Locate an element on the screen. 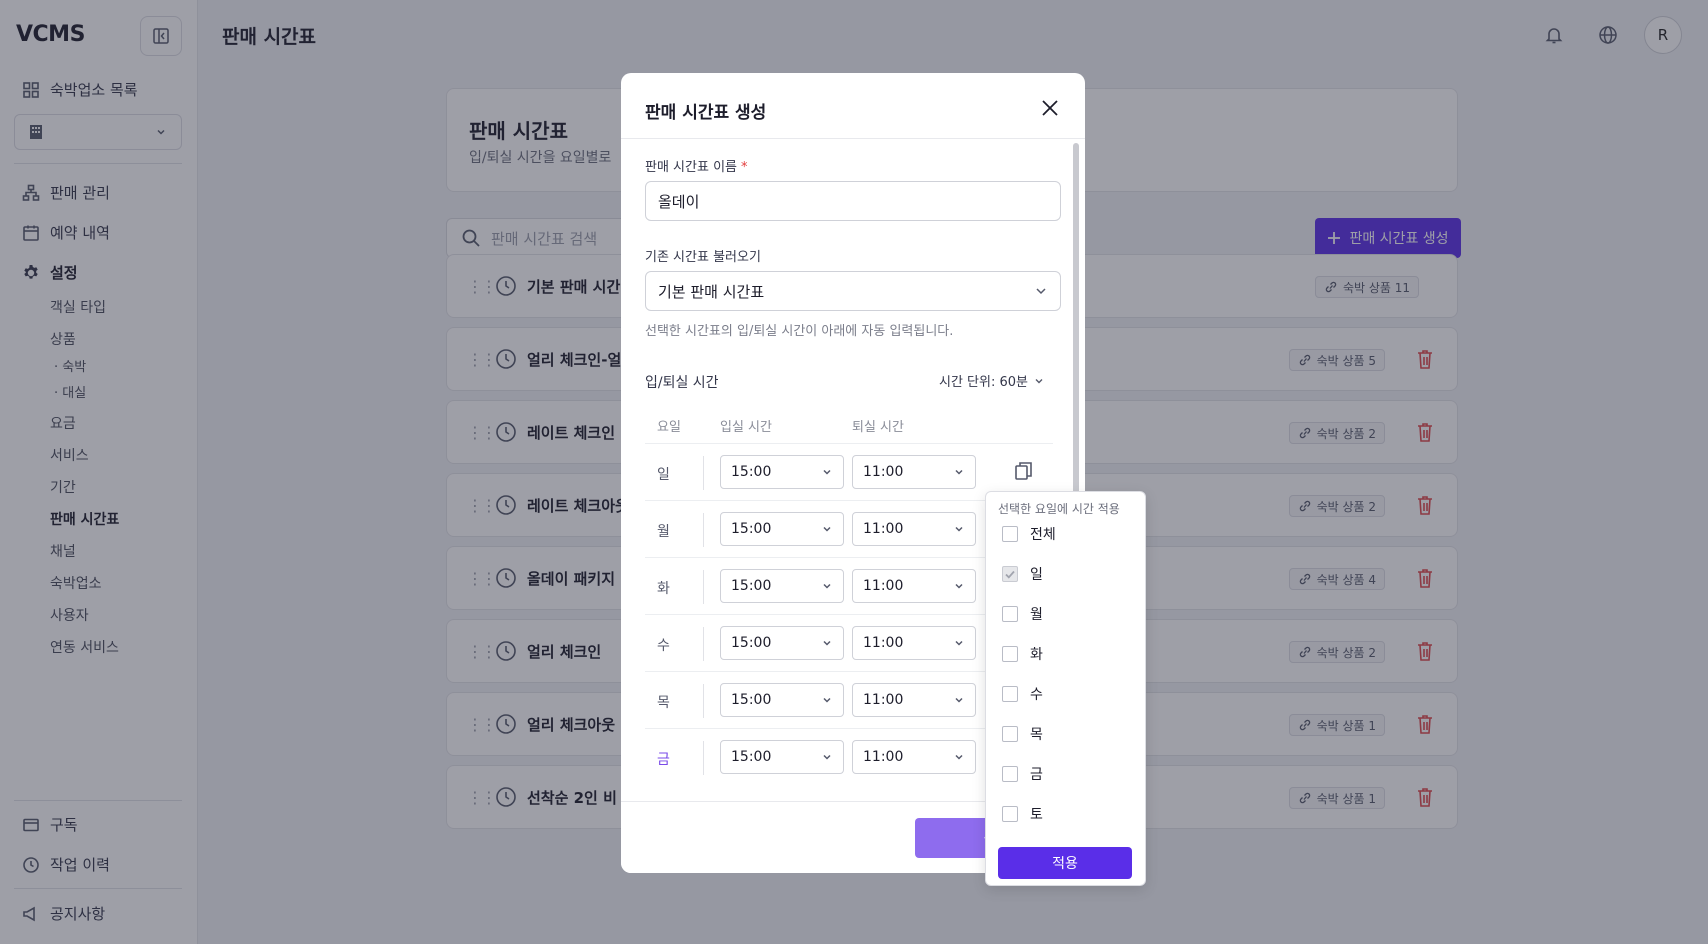 Image resolution: width=1708 pixels, height=944 pixels. copy-icon is located at coordinates (1023, 471).